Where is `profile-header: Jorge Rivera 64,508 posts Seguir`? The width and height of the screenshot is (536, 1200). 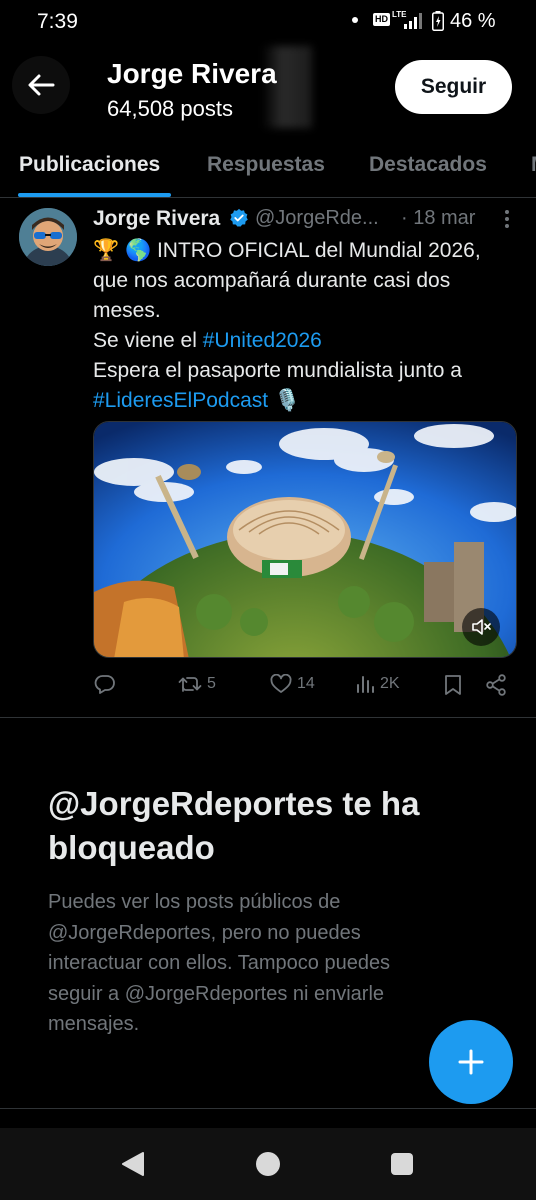
profile-header: Jorge Rivera 64,508 posts Seguir is located at coordinates (268, 90).